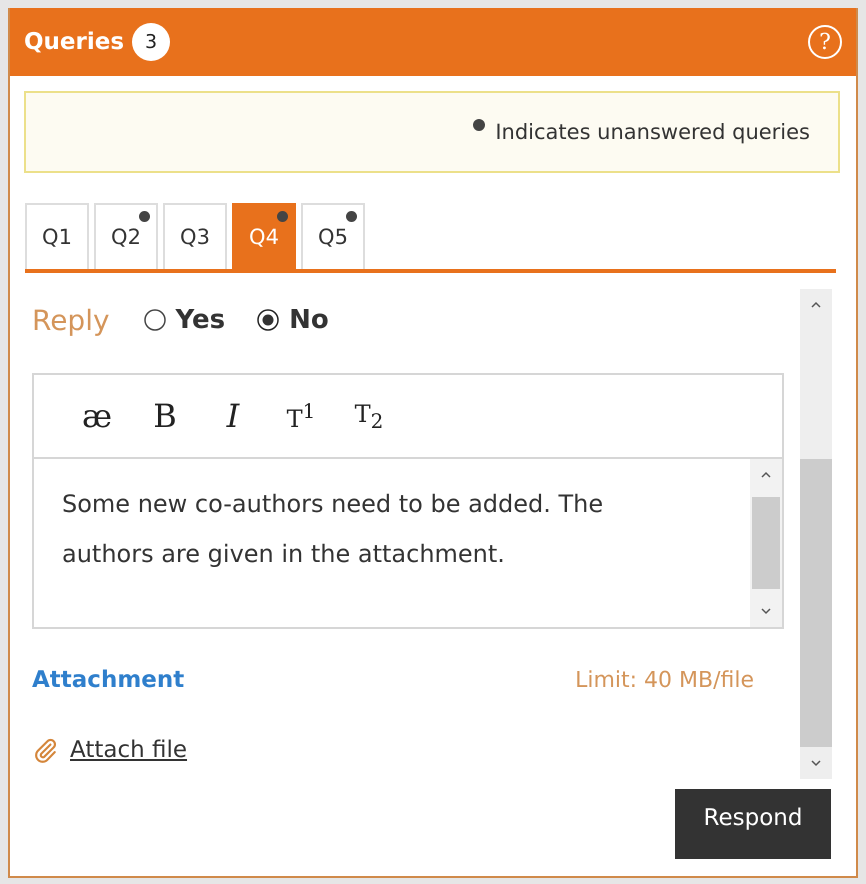 Image resolution: width=866 pixels, height=884 pixels. I want to click on query-tab: Q5, so click(333, 236).